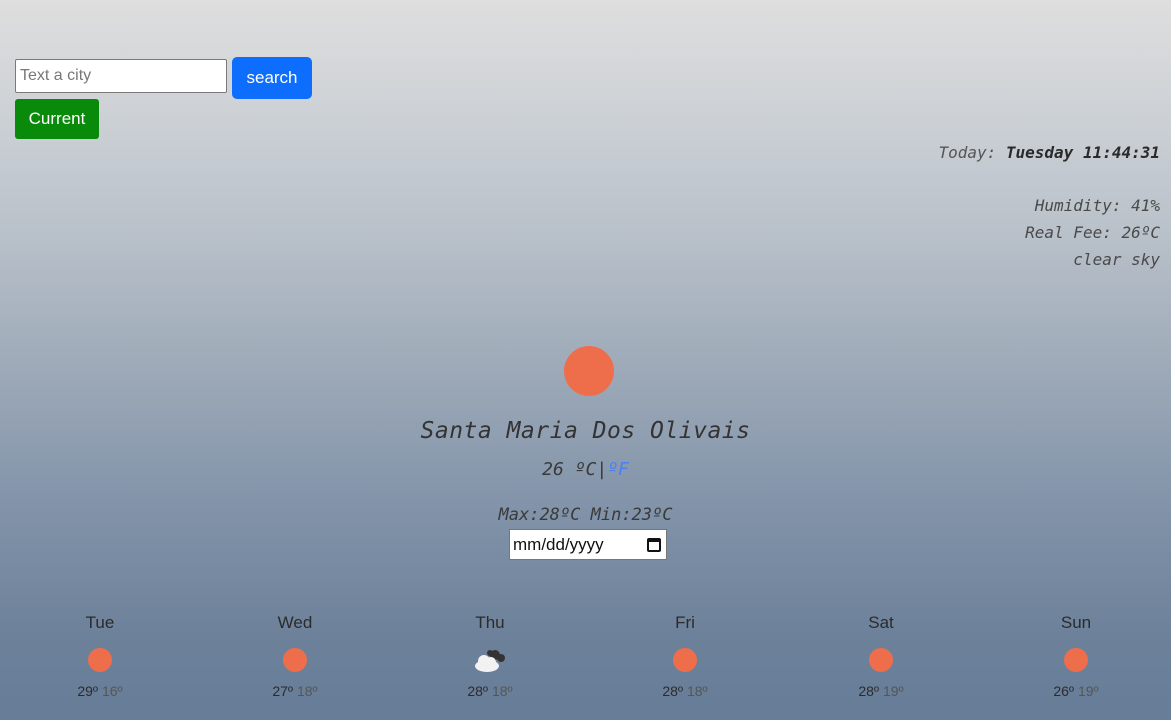 This screenshot has width=1171, height=720. I want to click on forecast-day-name: Thu, so click(490, 622).